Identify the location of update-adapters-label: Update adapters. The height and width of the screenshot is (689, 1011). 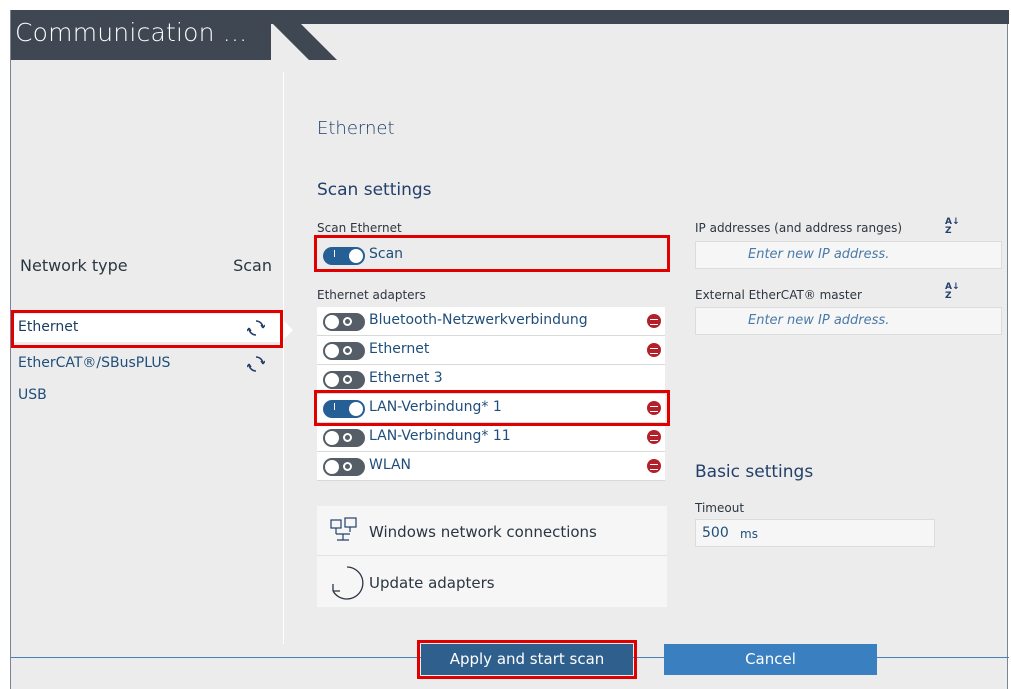
(432, 583).